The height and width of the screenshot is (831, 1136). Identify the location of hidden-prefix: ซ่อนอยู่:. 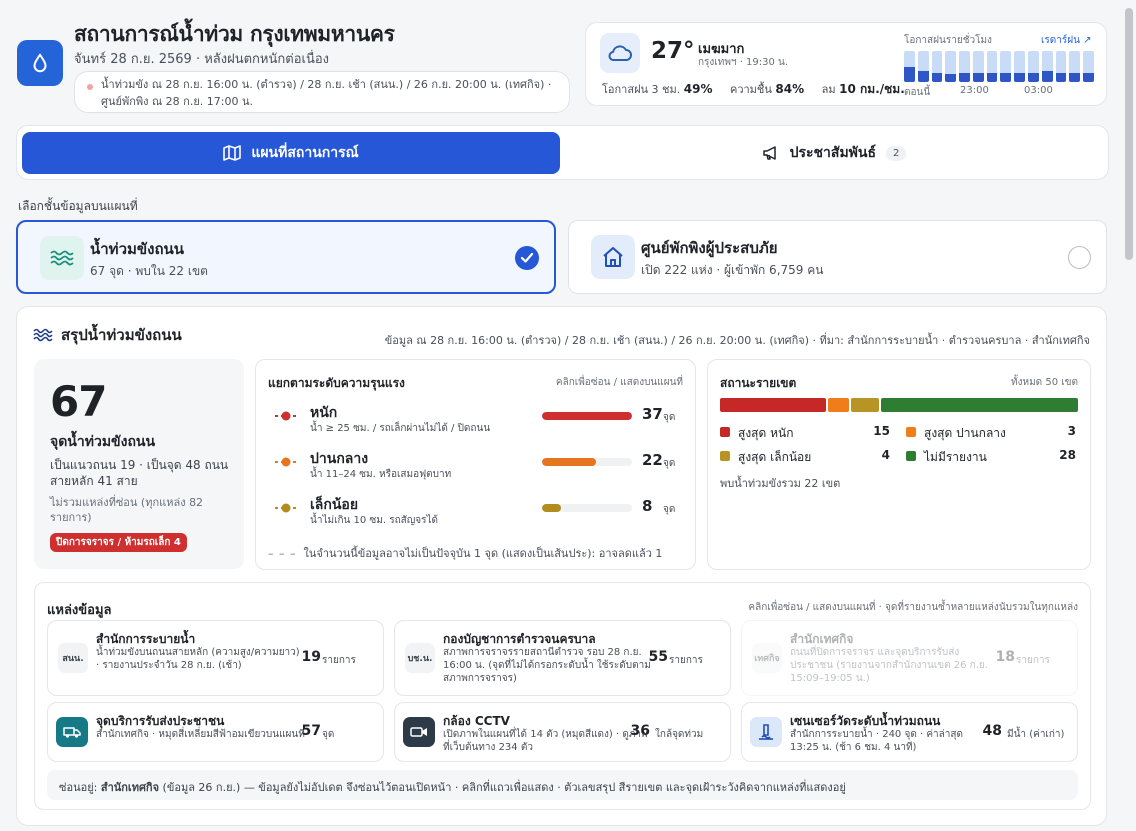
(80, 787).